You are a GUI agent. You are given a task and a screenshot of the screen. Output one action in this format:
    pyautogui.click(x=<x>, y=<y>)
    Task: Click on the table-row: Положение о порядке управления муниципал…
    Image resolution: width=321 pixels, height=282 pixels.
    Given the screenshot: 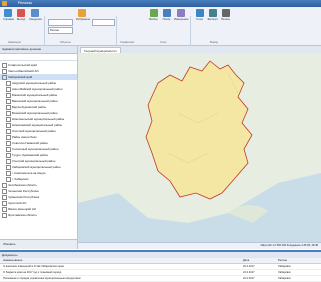 What is the action you would take?
    pyautogui.click(x=160, y=279)
    